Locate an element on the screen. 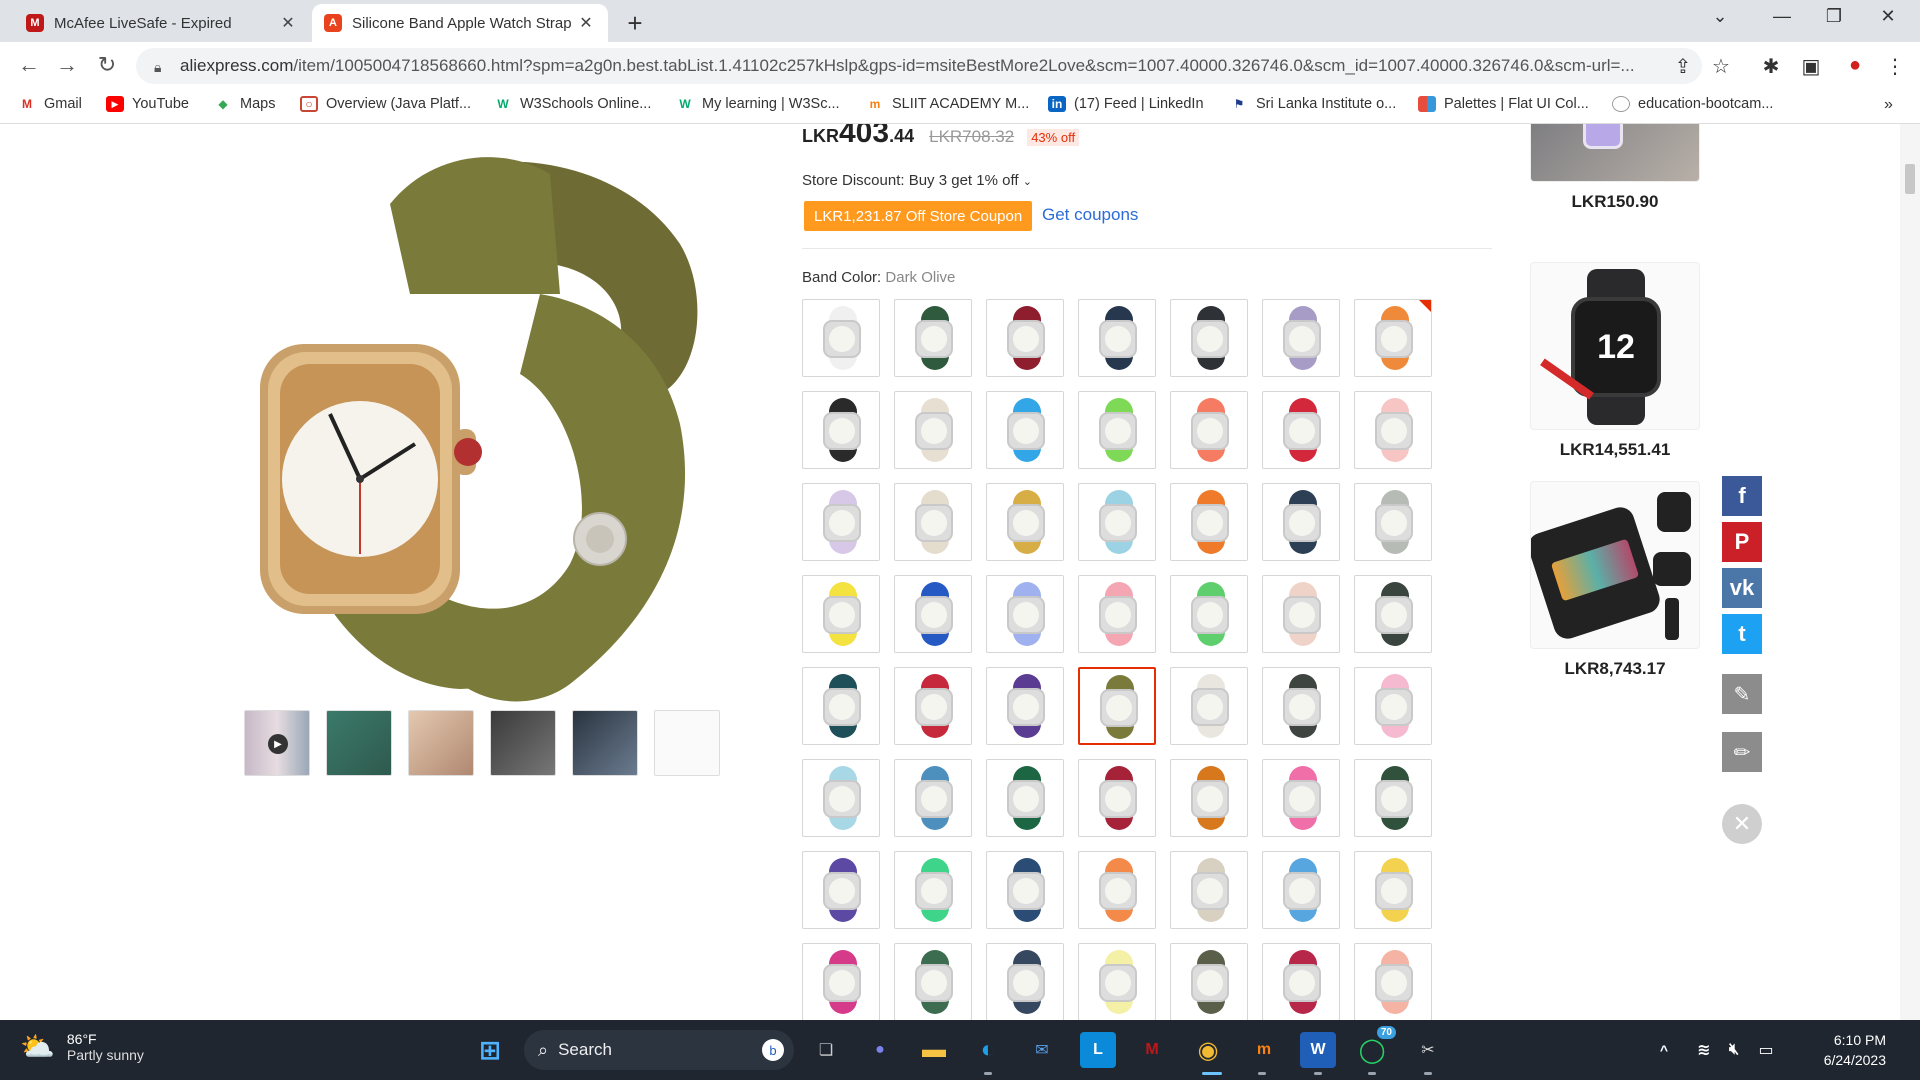 The height and width of the screenshot is (1080, 1920). chrome-icon: ◉ is located at coordinates (1208, 1050).